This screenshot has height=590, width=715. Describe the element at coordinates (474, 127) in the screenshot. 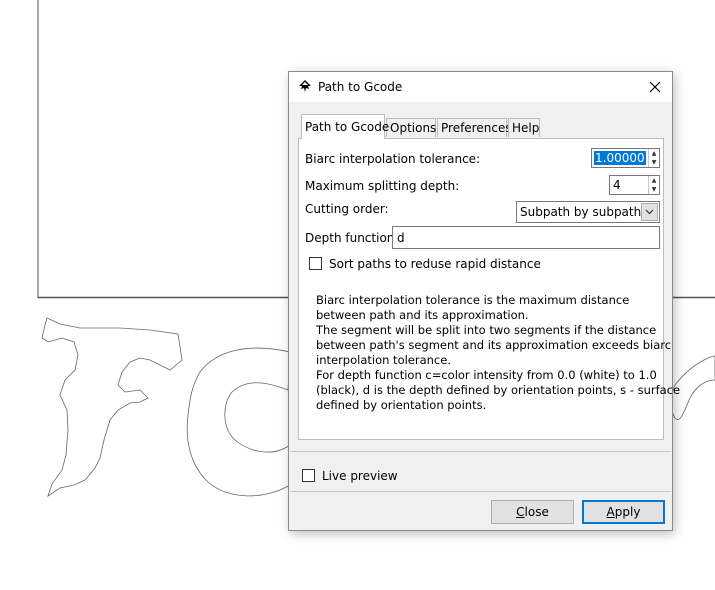

I see `tab-preferences: Preferences` at that location.